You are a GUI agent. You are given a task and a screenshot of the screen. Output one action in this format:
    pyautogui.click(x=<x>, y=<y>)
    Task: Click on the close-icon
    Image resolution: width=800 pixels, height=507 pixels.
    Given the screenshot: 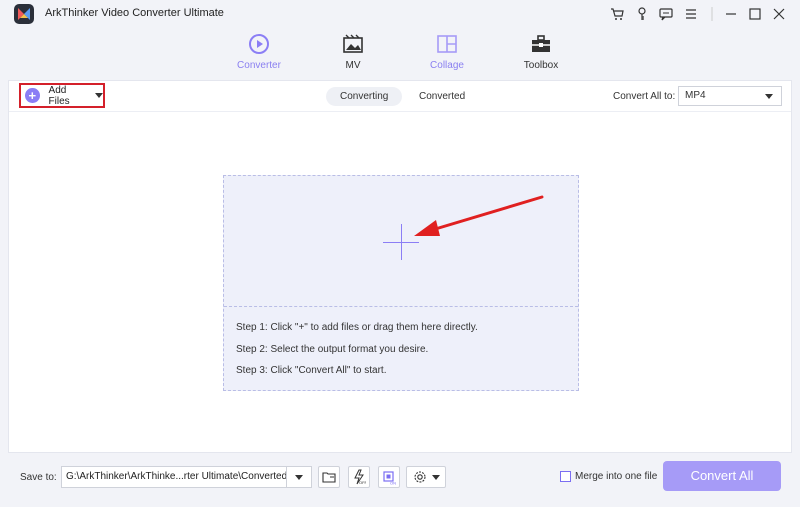 What is the action you would take?
    pyautogui.click(x=779, y=14)
    